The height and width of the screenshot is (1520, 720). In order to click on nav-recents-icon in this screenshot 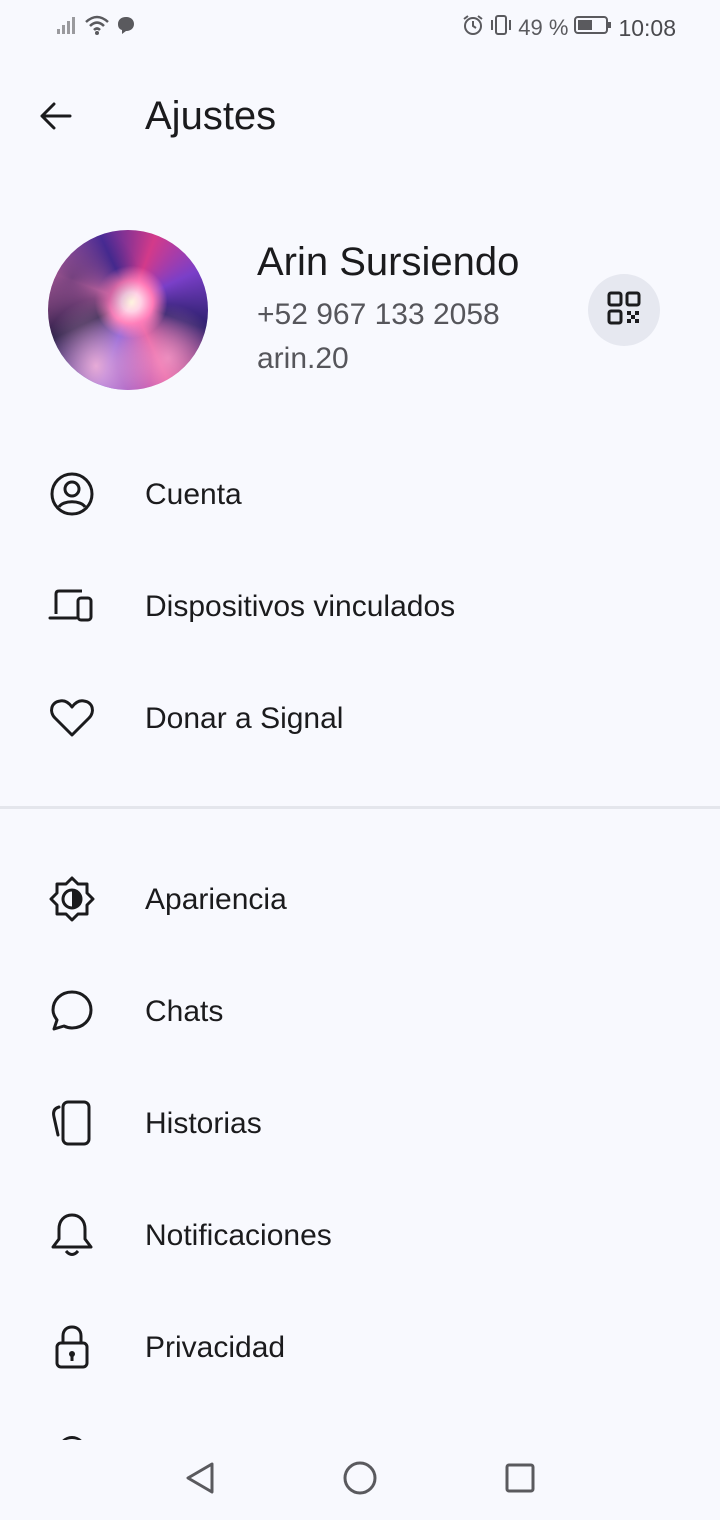, I will do `click(520, 1480)`.